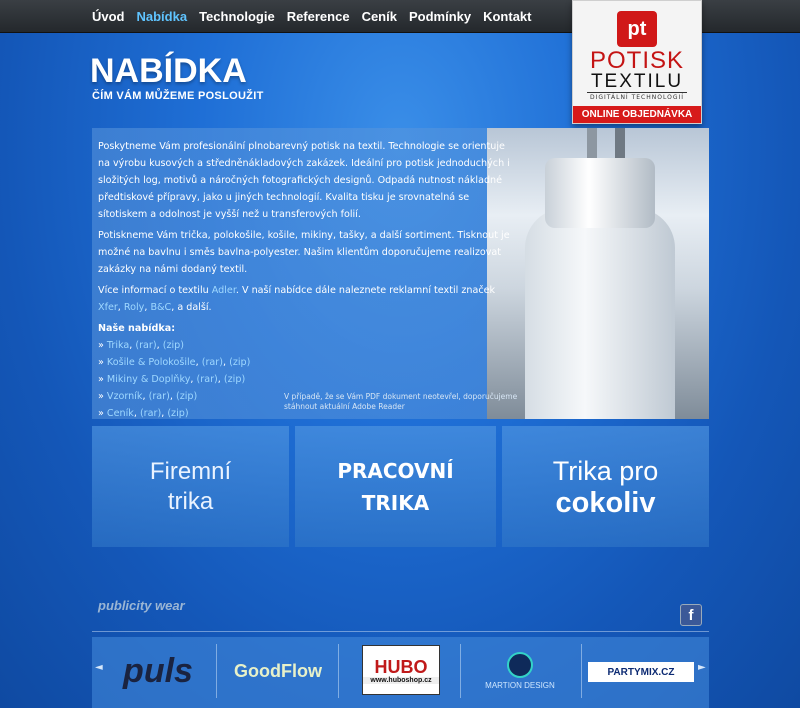  I want to click on bottle-photo, so click(598, 273).